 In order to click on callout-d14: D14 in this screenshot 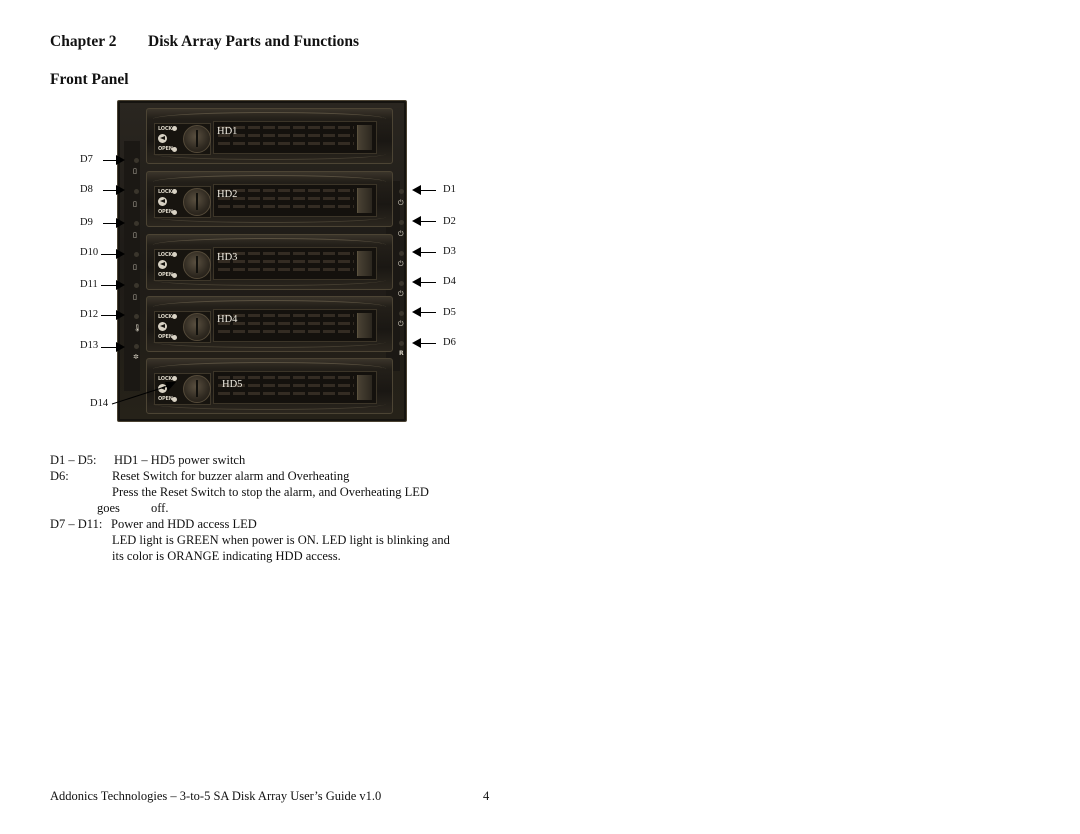, I will do `click(99, 403)`.